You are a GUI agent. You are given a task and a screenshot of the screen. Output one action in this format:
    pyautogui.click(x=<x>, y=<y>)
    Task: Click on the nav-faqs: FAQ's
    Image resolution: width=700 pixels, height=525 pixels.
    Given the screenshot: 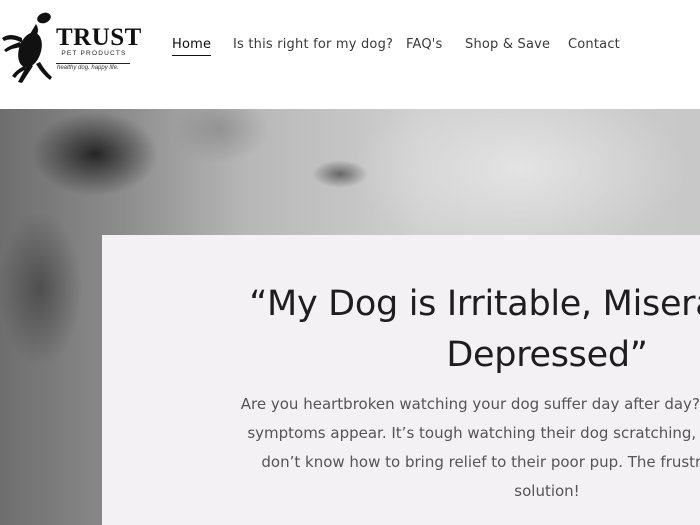 What is the action you would take?
    pyautogui.click(x=424, y=44)
    